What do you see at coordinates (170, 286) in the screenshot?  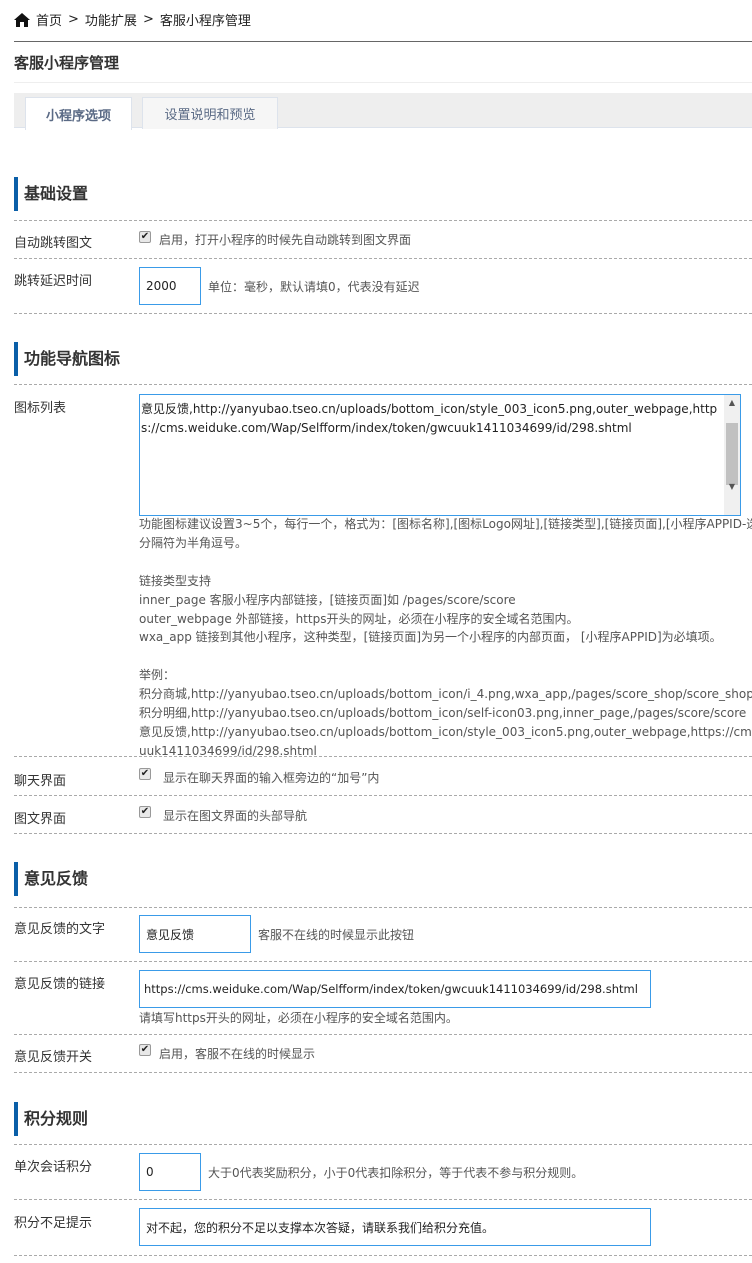 I see `delay-input: 2000` at bounding box center [170, 286].